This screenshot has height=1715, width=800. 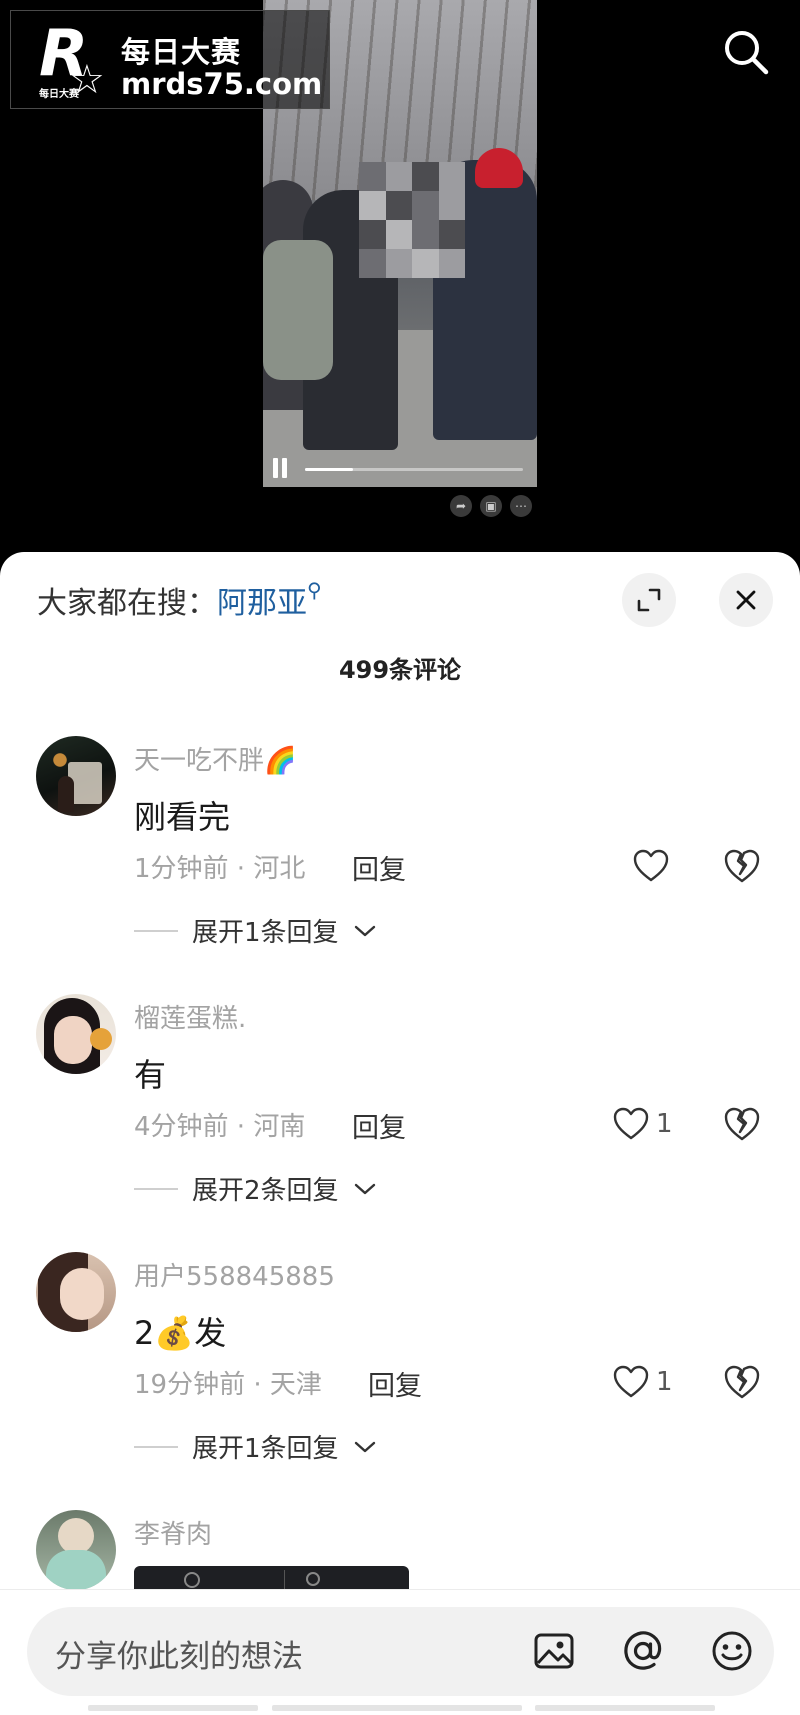 What do you see at coordinates (400, 1707) in the screenshot?
I see `bottom-strip` at bounding box center [400, 1707].